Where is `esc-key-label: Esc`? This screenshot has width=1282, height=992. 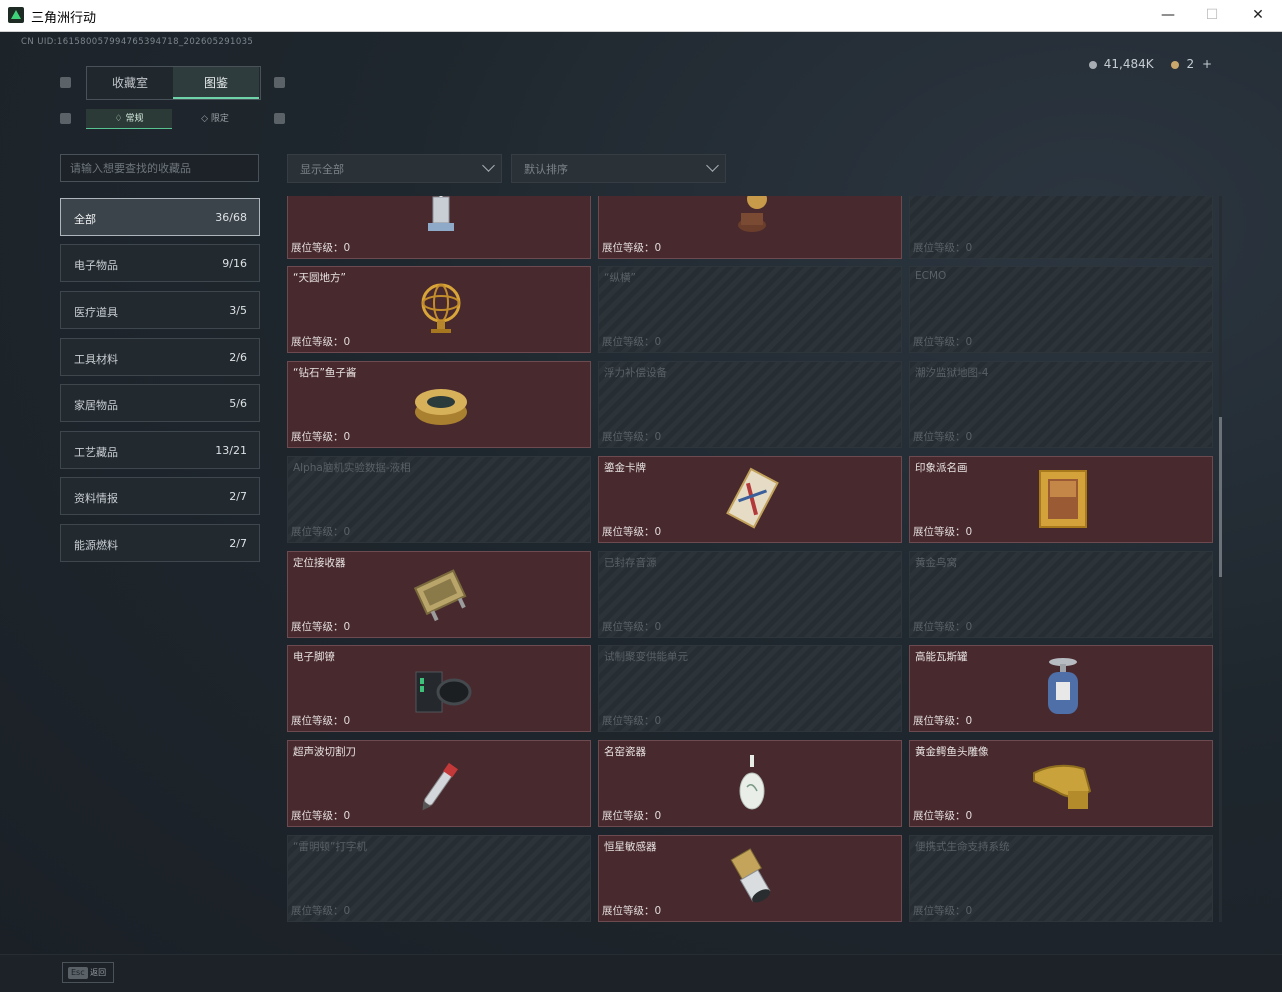
esc-key-label: Esc is located at coordinates (78, 973).